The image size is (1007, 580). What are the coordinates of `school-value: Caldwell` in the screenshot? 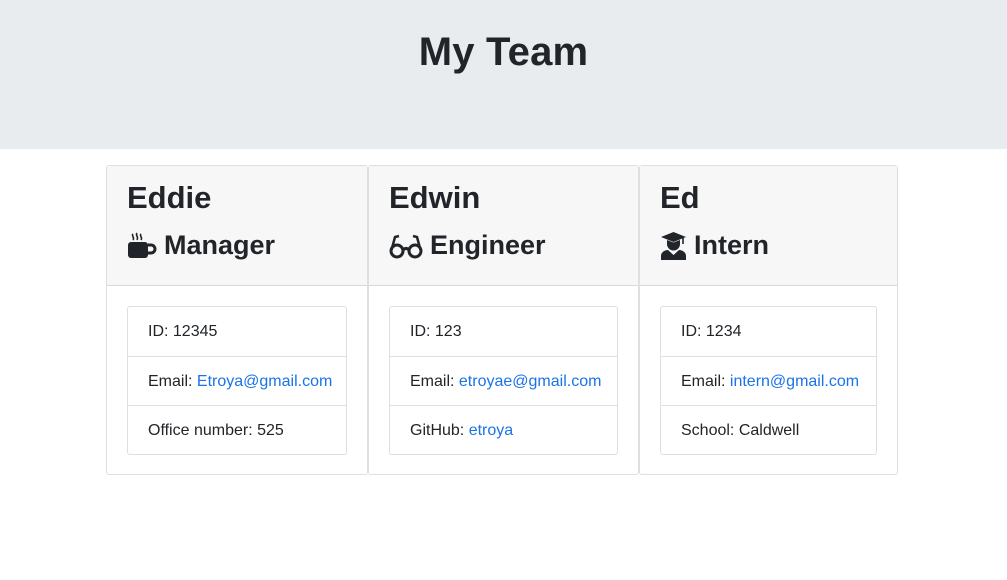 It's located at (769, 430).